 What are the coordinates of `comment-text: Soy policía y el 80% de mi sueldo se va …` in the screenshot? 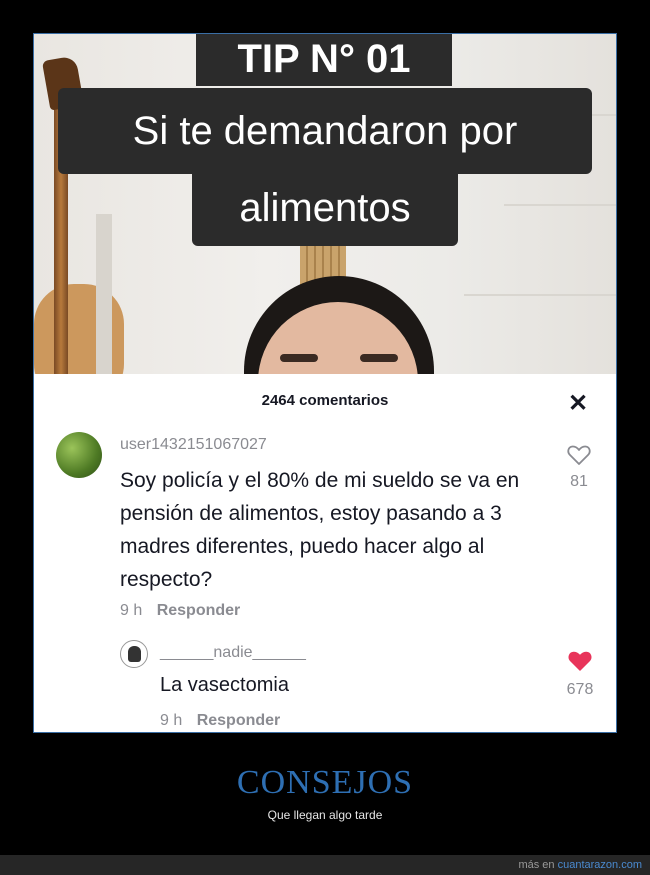 It's located at (320, 530).